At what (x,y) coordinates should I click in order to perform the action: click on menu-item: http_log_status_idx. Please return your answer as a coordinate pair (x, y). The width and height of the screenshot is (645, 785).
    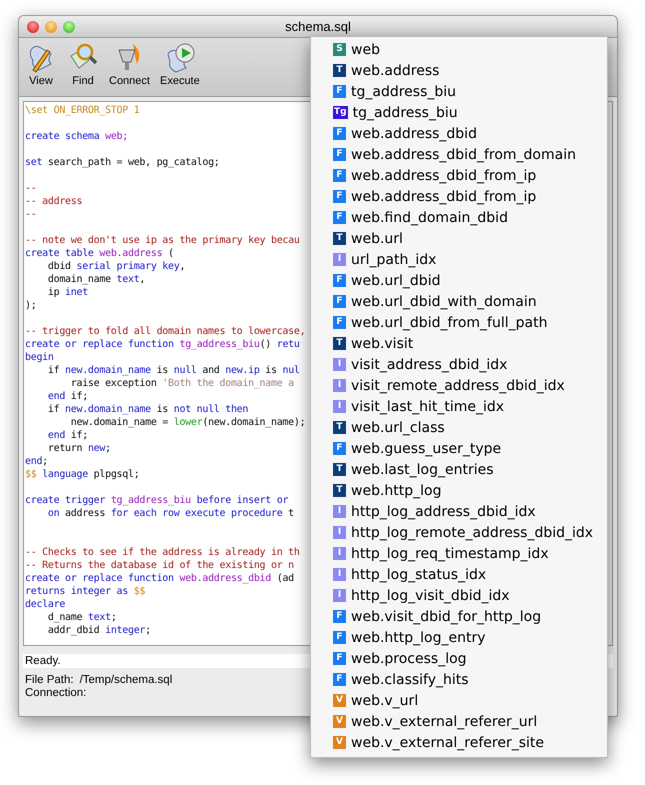
    Looking at the image, I should click on (418, 574).